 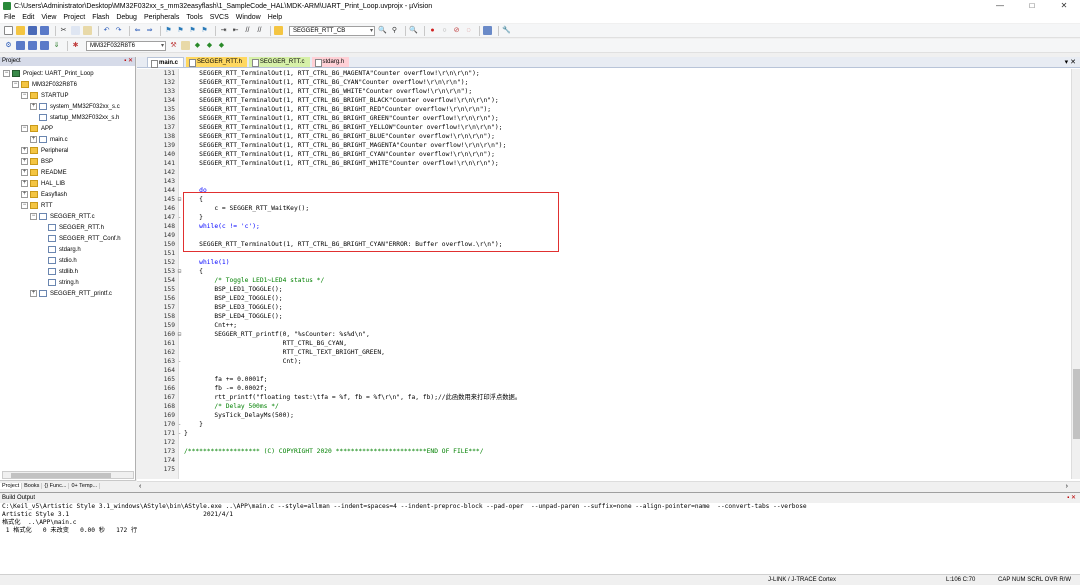 What do you see at coordinates (168, 30) in the screenshot?
I see `bookmark-icon: ⚑` at bounding box center [168, 30].